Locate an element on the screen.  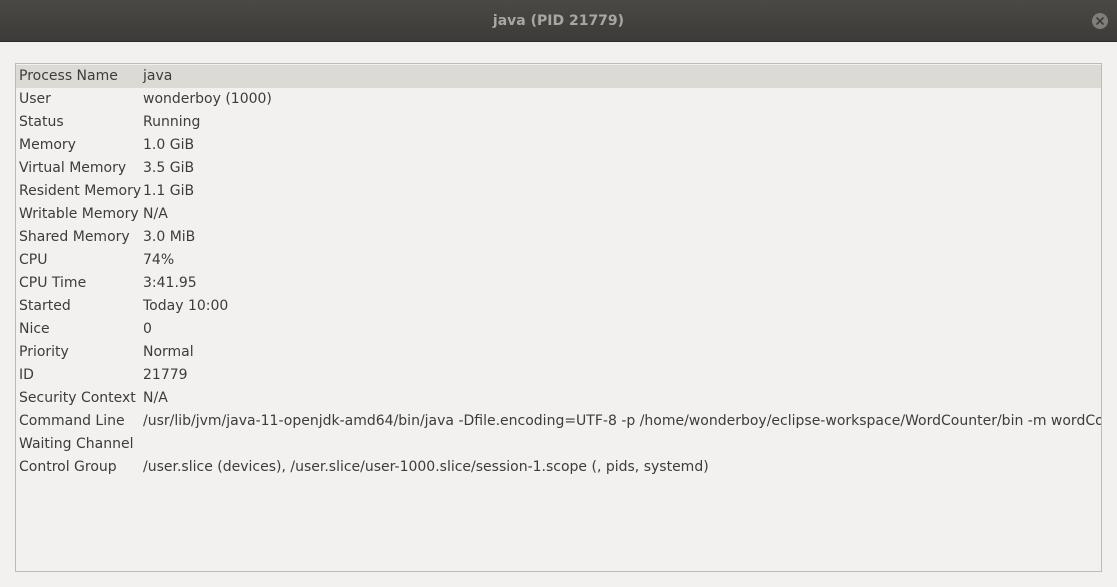
property-row-writable-memory: Writable Memory N/A is located at coordinates (558, 214).